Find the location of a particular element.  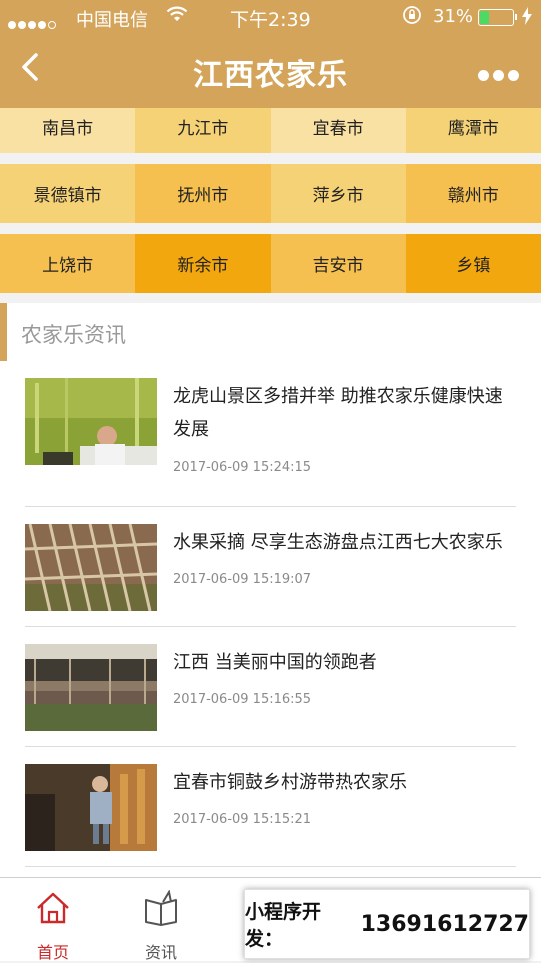

city-label: 抚州市 is located at coordinates (203, 196).